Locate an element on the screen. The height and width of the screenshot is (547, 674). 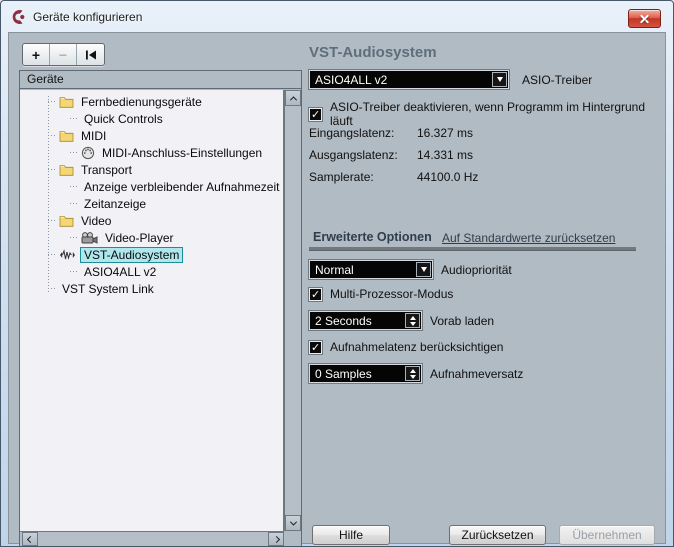
tree-horizontal-scrollbar is located at coordinates (152, 538).